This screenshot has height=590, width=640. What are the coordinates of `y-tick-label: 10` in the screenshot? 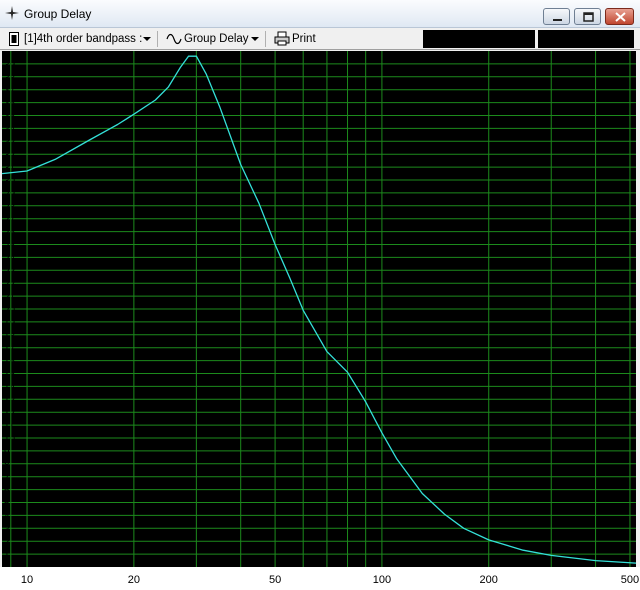 It's located at (10, 439).